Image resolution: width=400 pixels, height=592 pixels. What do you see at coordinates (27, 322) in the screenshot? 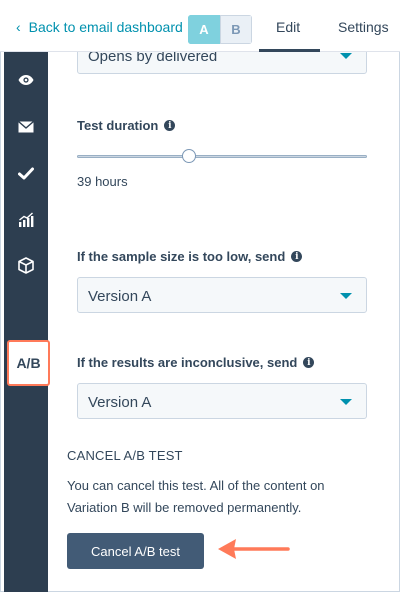
I see `sidebar: A/B` at bounding box center [27, 322].